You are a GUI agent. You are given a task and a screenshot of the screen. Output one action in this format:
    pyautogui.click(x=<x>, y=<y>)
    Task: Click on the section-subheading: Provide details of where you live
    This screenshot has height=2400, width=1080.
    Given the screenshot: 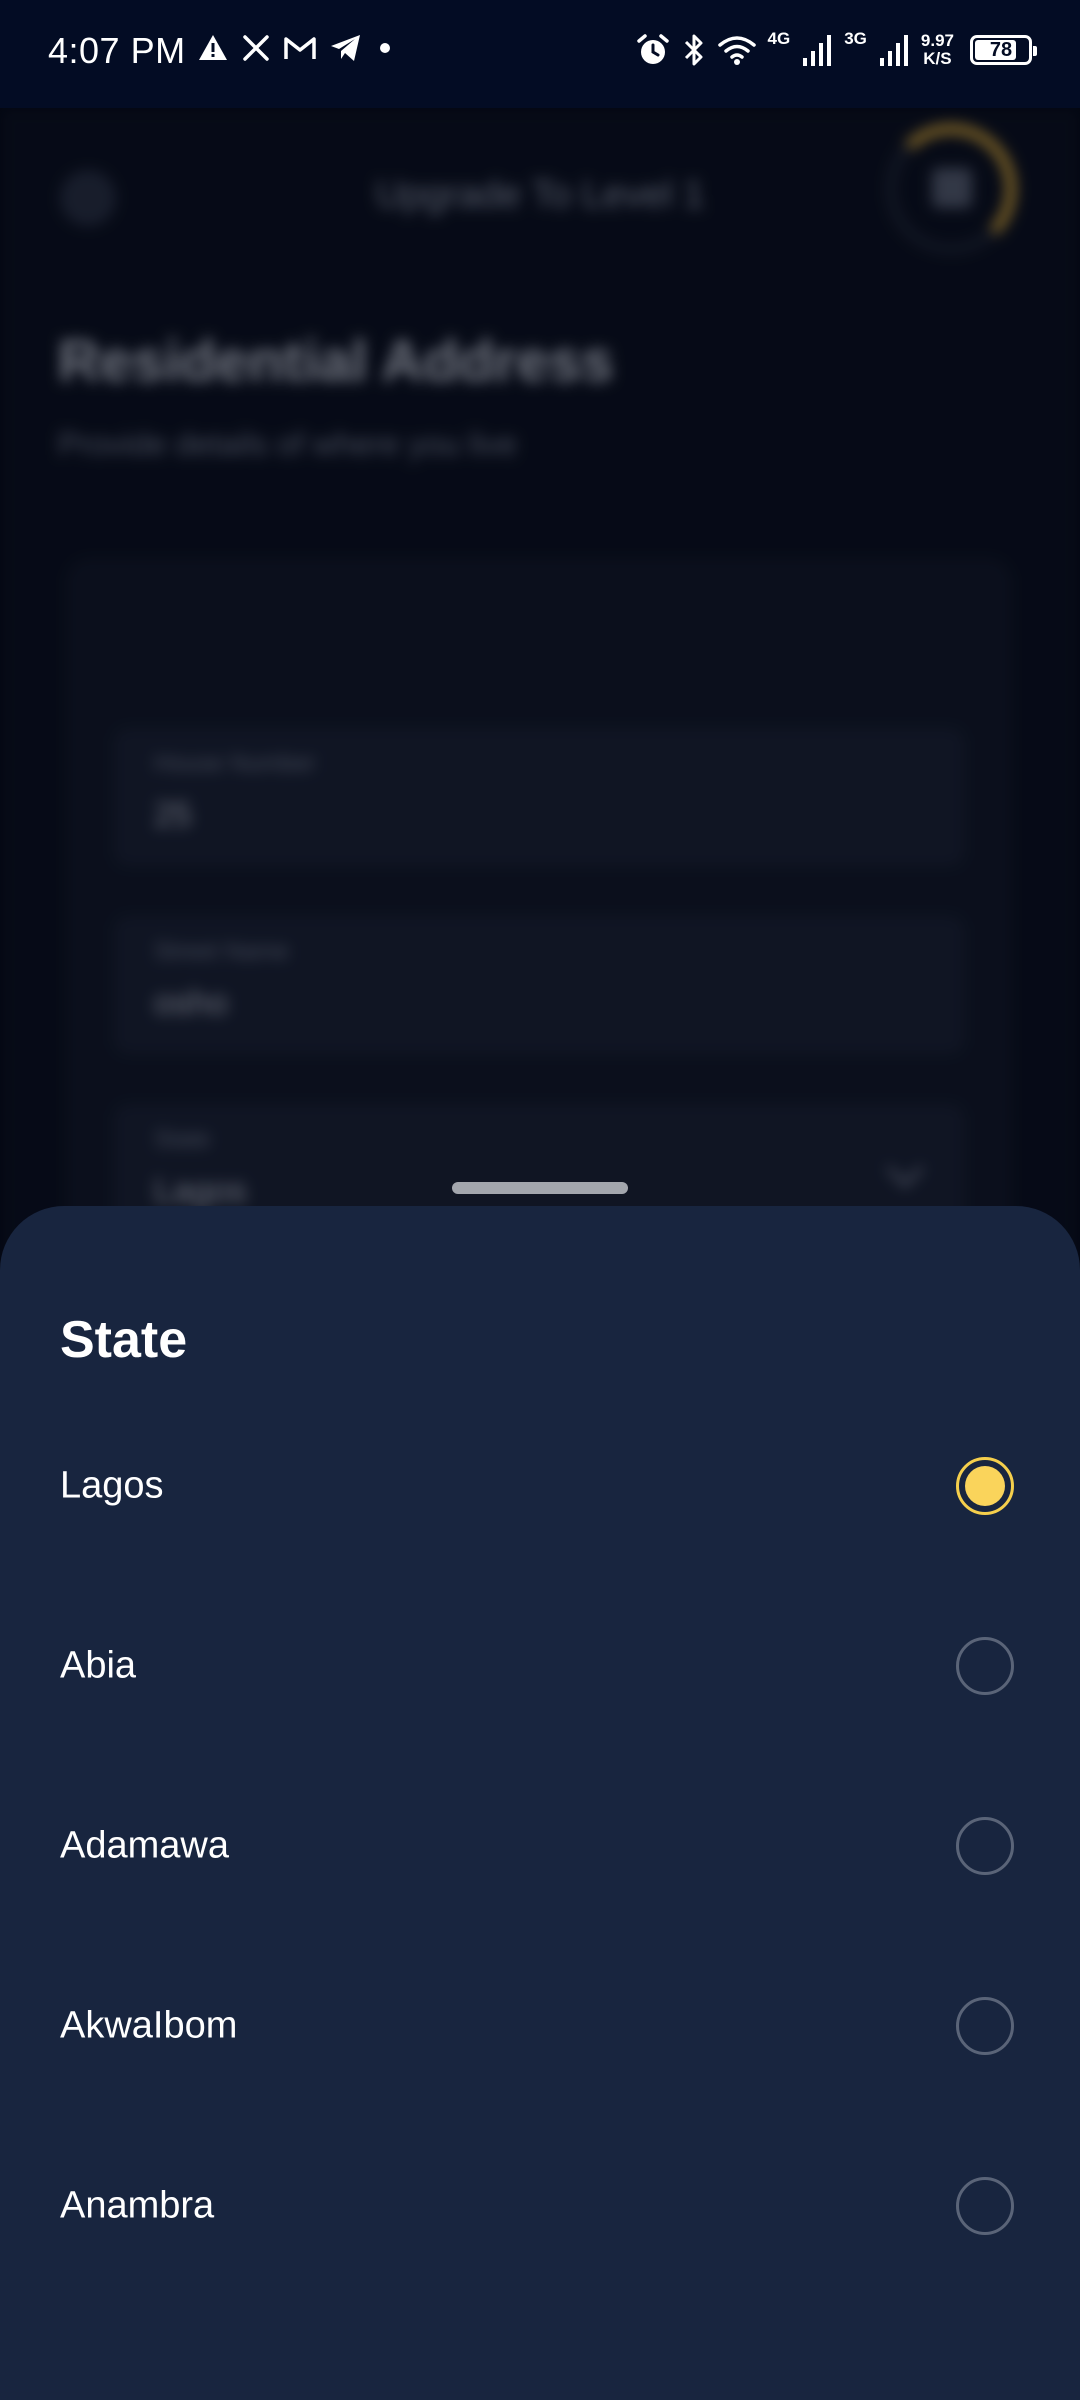 What is the action you would take?
    pyautogui.click(x=287, y=444)
    